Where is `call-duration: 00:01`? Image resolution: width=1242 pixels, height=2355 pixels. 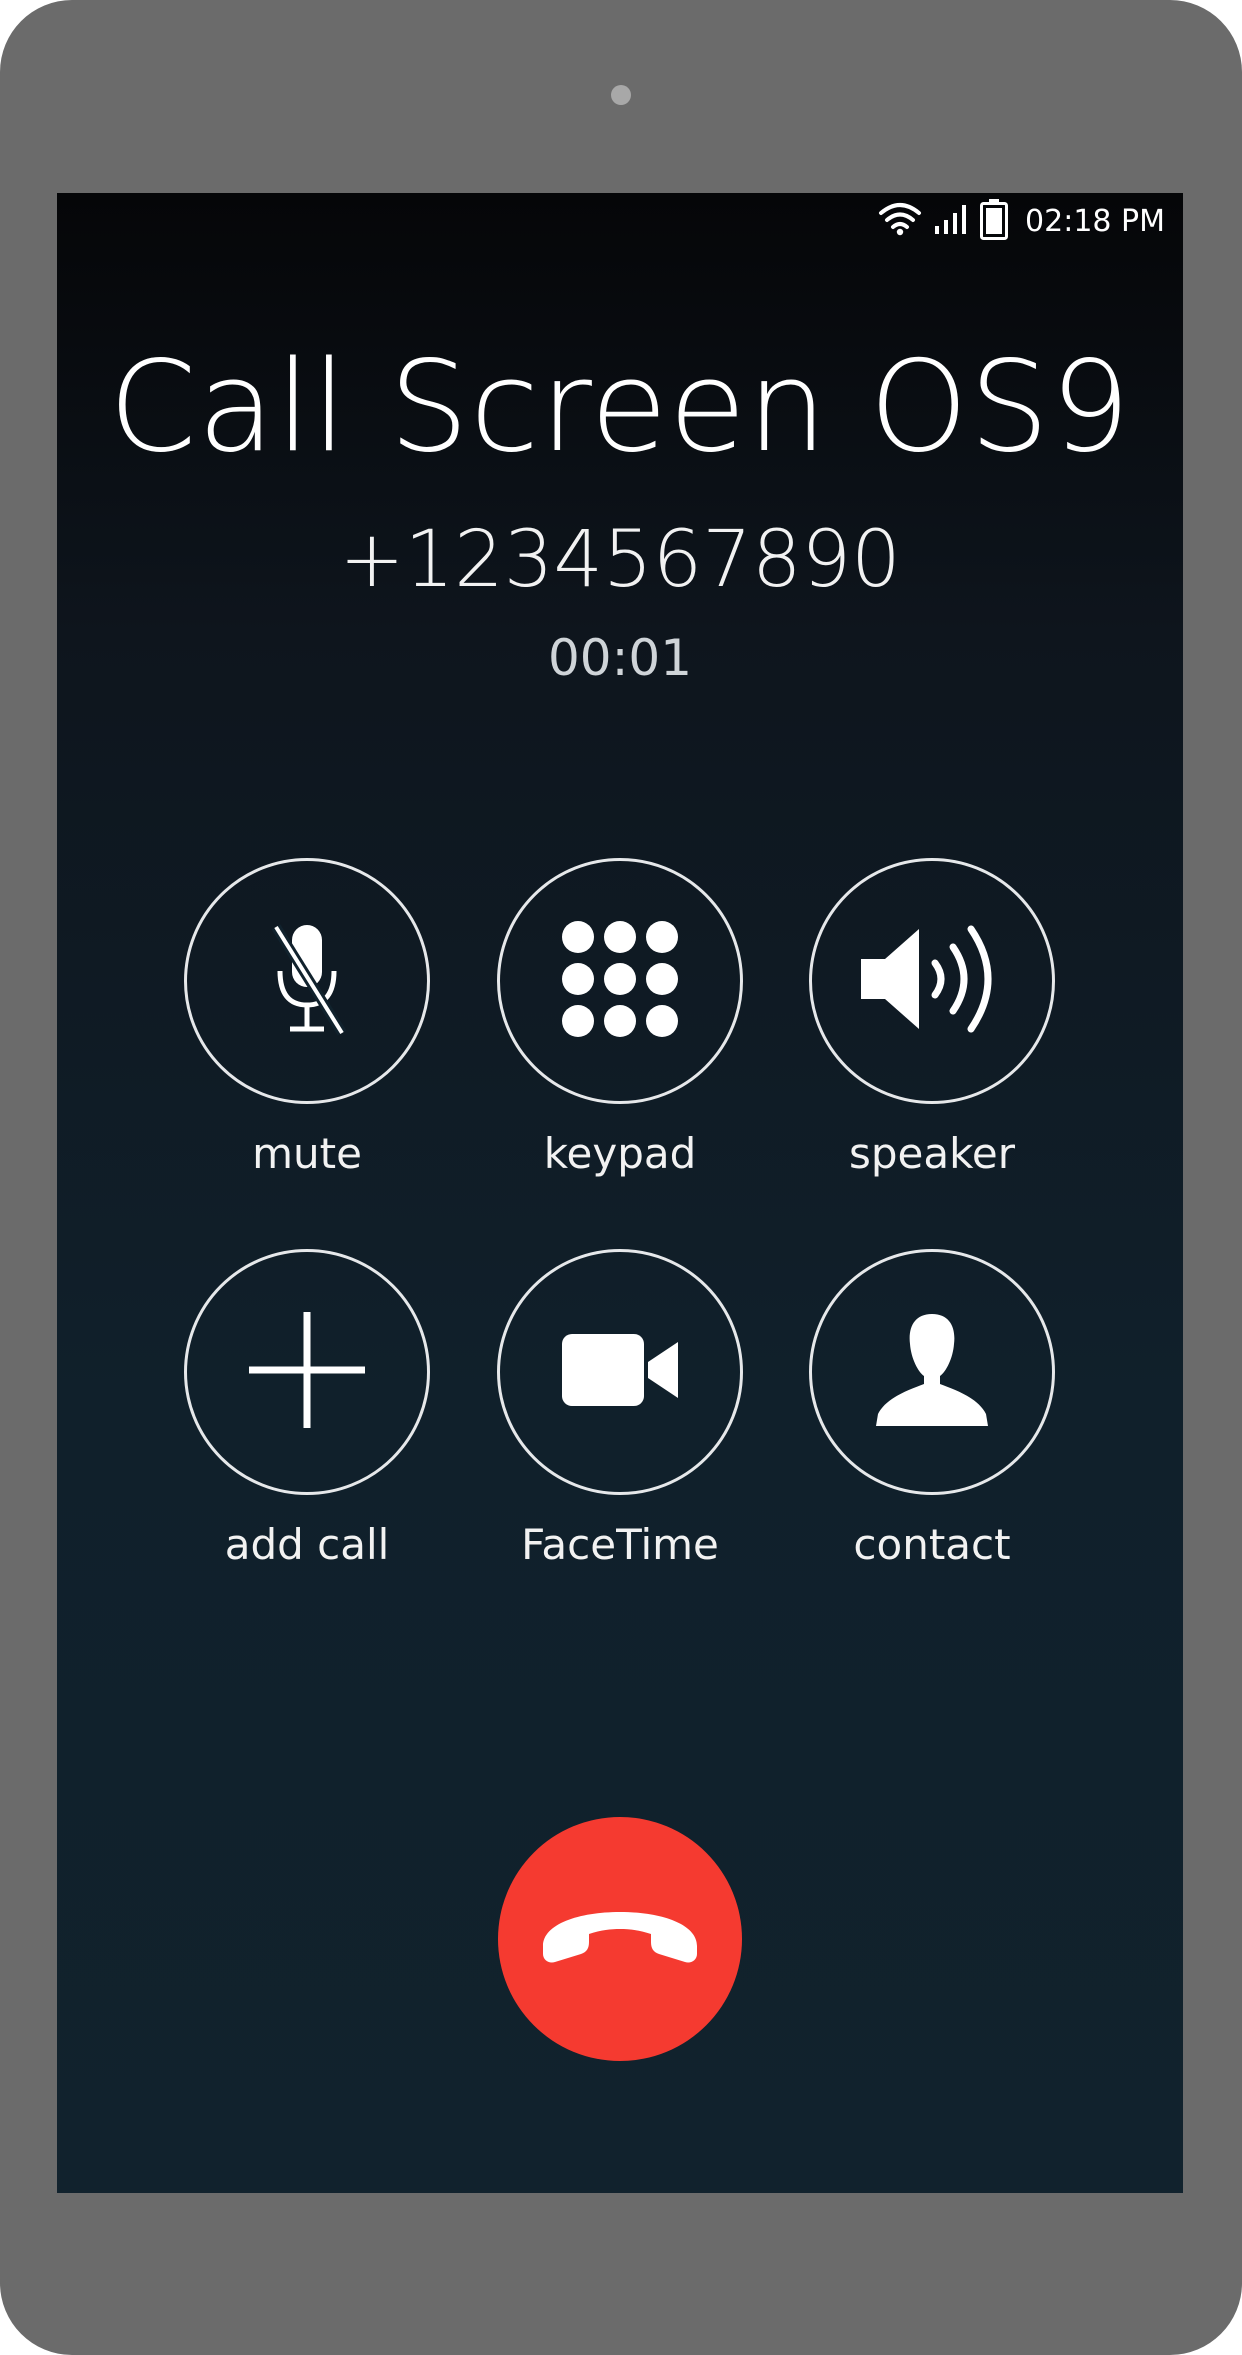
call-duration: 00:01 is located at coordinates (620, 658).